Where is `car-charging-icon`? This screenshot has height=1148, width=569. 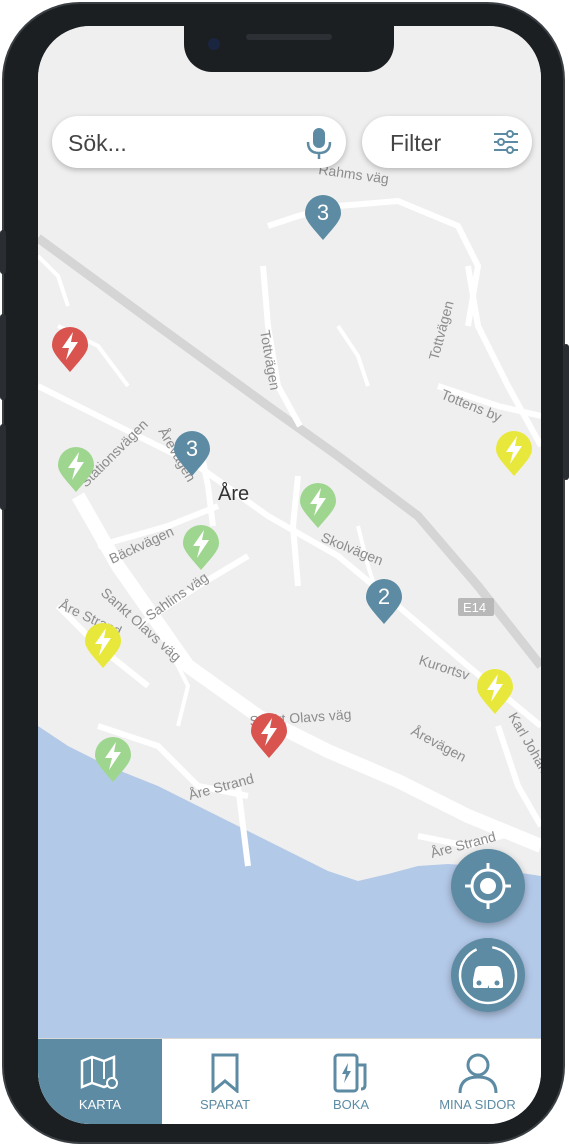
car-charging-icon is located at coordinates (488, 975).